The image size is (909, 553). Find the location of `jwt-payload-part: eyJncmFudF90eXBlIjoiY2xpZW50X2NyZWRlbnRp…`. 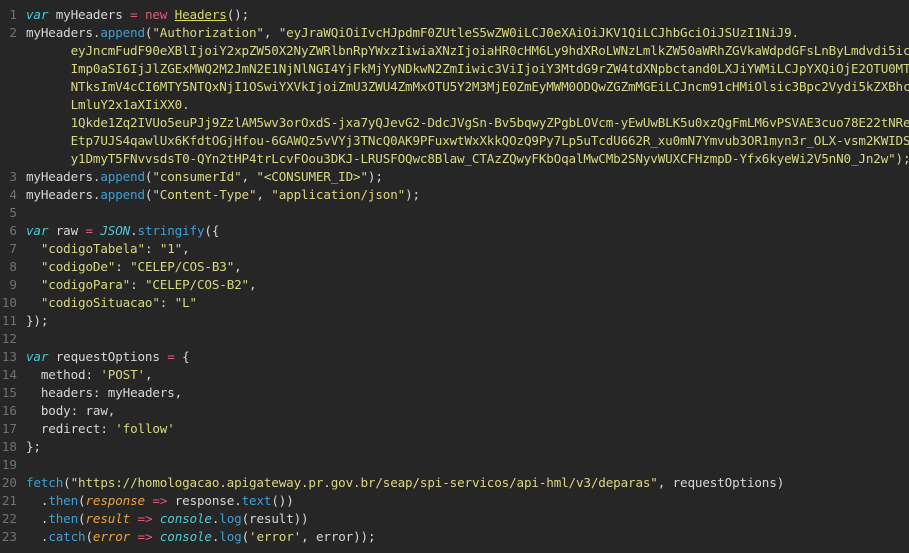

jwt-payload-part: eyJncmFudF90eXBlIjoiY2xpZW50X2NyZWRlbnRp… is located at coordinates (489, 50).